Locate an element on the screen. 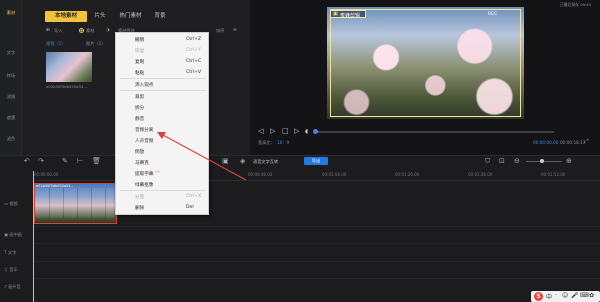 This screenshot has height=302, width=600. menu-item-edit: 裁剪 is located at coordinates (163, 96).